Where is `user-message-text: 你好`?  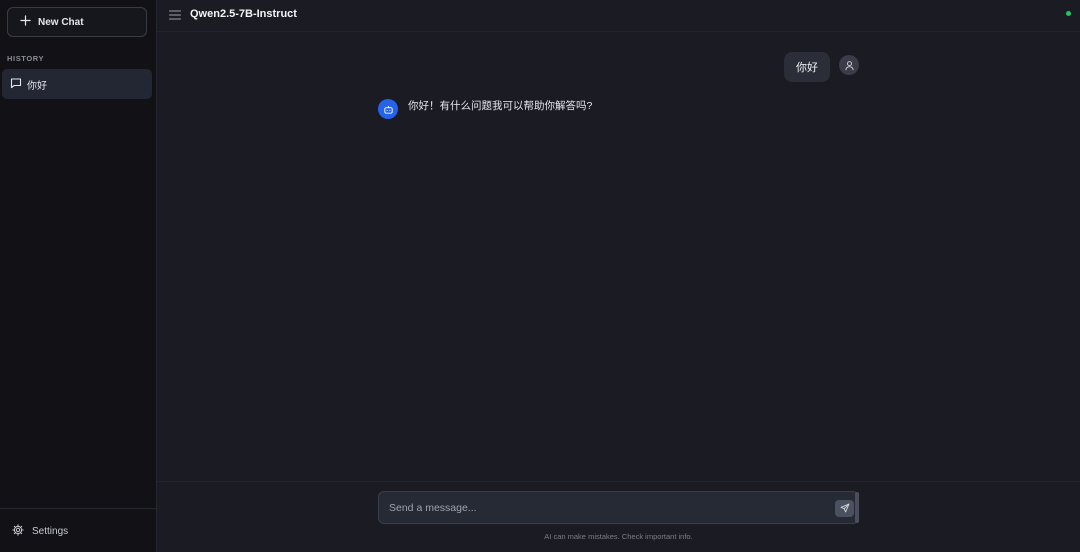
user-message-text: 你好 is located at coordinates (807, 68).